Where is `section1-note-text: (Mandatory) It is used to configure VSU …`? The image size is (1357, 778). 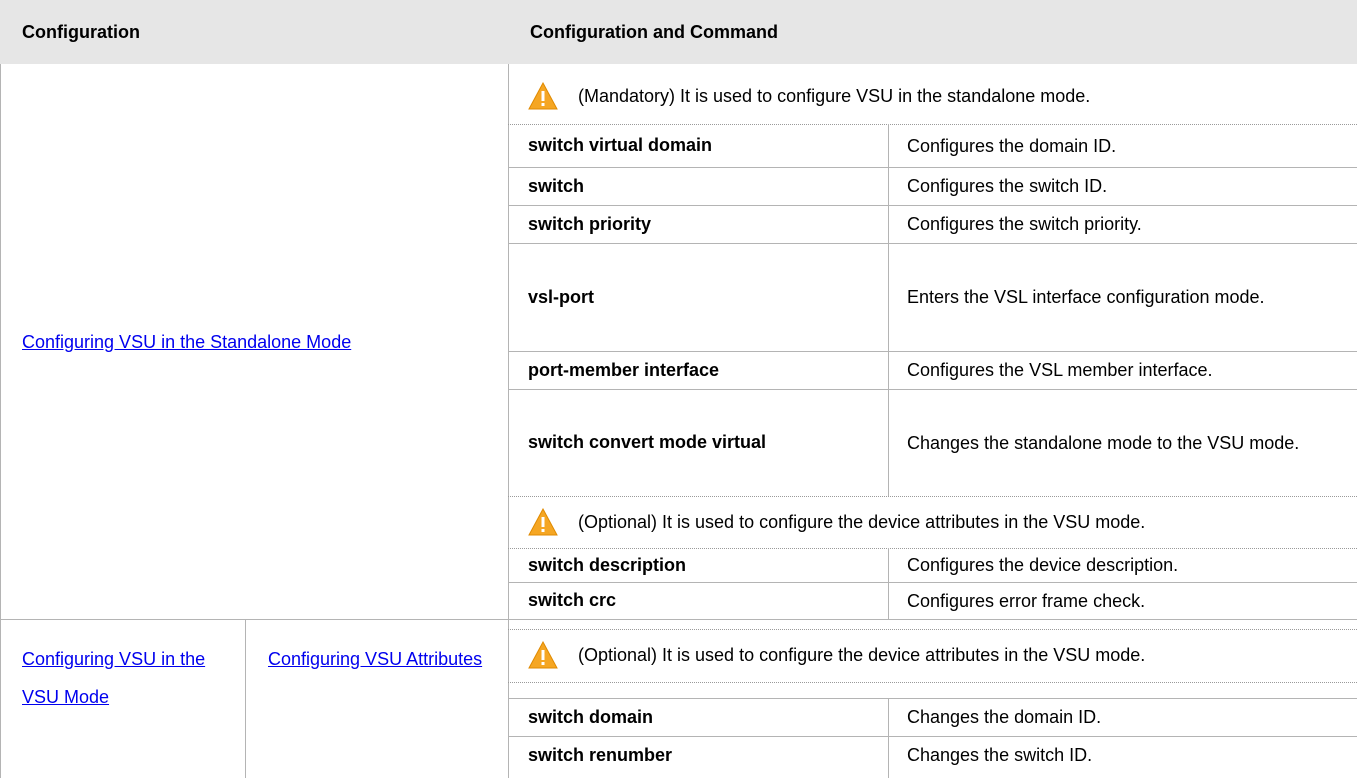
section1-note-text: (Mandatory) It is used to configure VSU … is located at coordinates (834, 95).